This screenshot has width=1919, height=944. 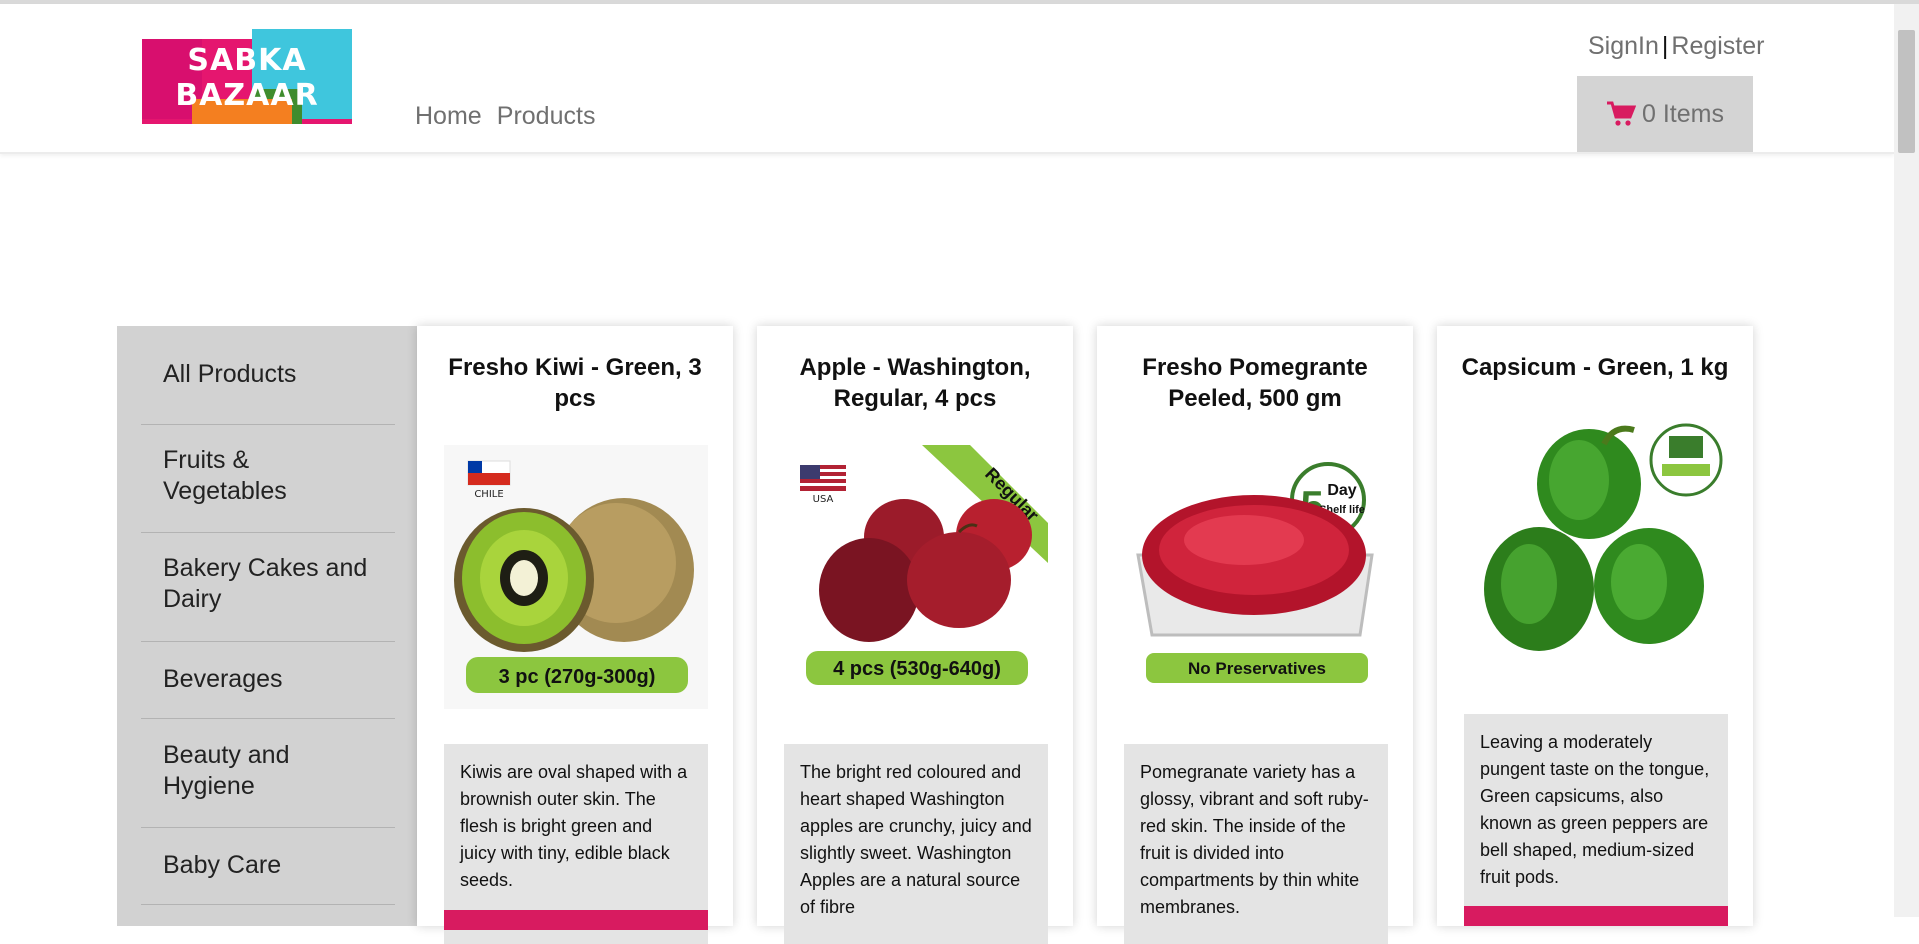 What do you see at coordinates (247, 95) in the screenshot?
I see `logo-line2: BAZAAR` at bounding box center [247, 95].